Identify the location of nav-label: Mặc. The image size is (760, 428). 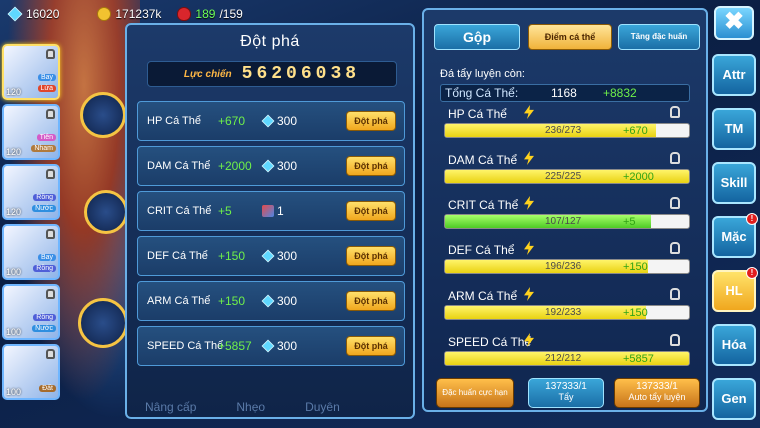
(734, 236).